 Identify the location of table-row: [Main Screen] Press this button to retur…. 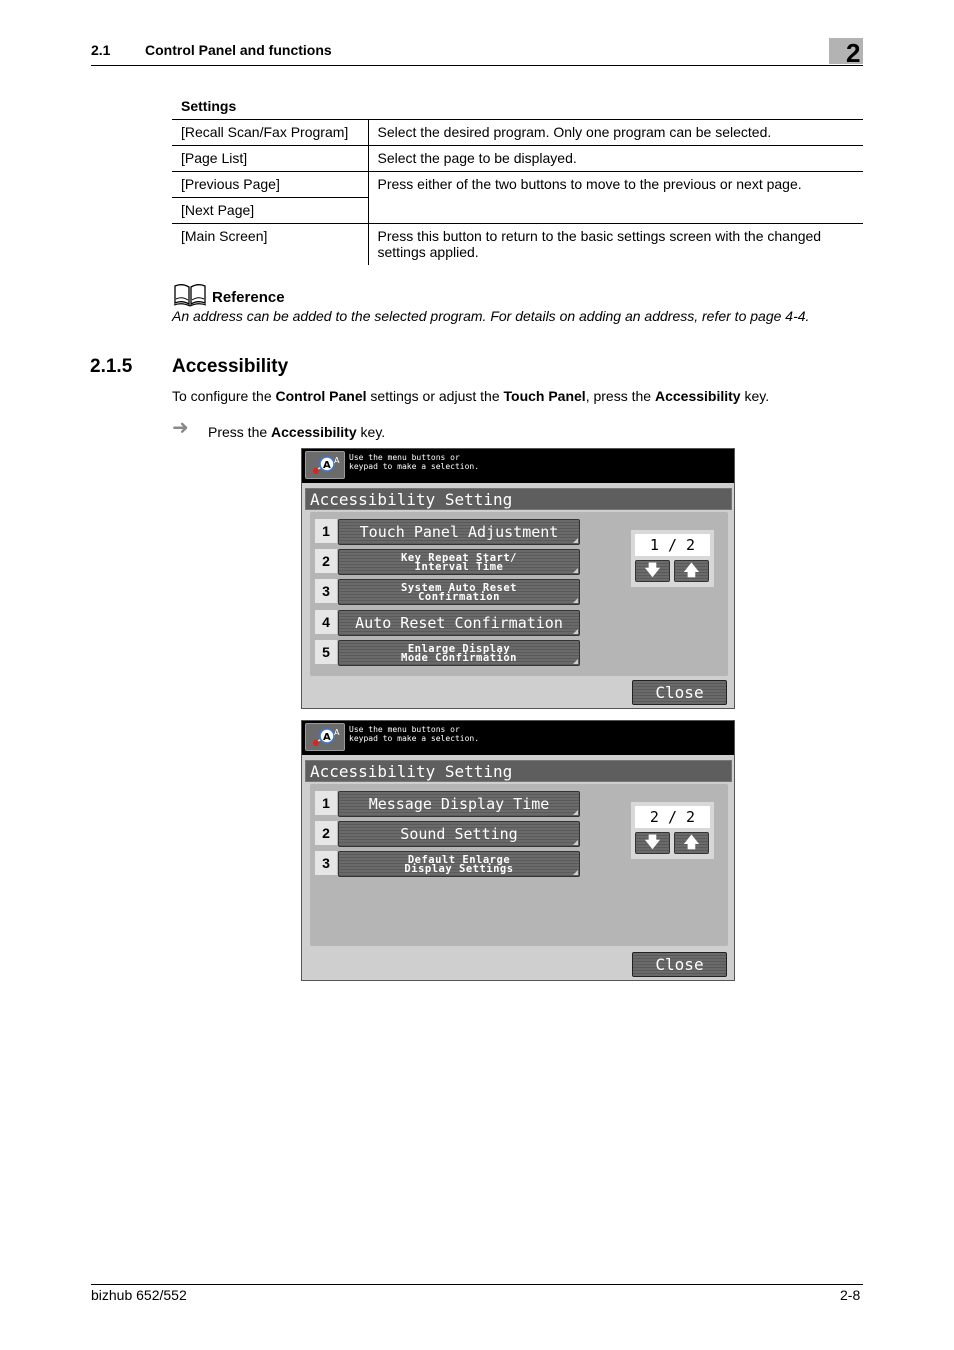
(517, 244).